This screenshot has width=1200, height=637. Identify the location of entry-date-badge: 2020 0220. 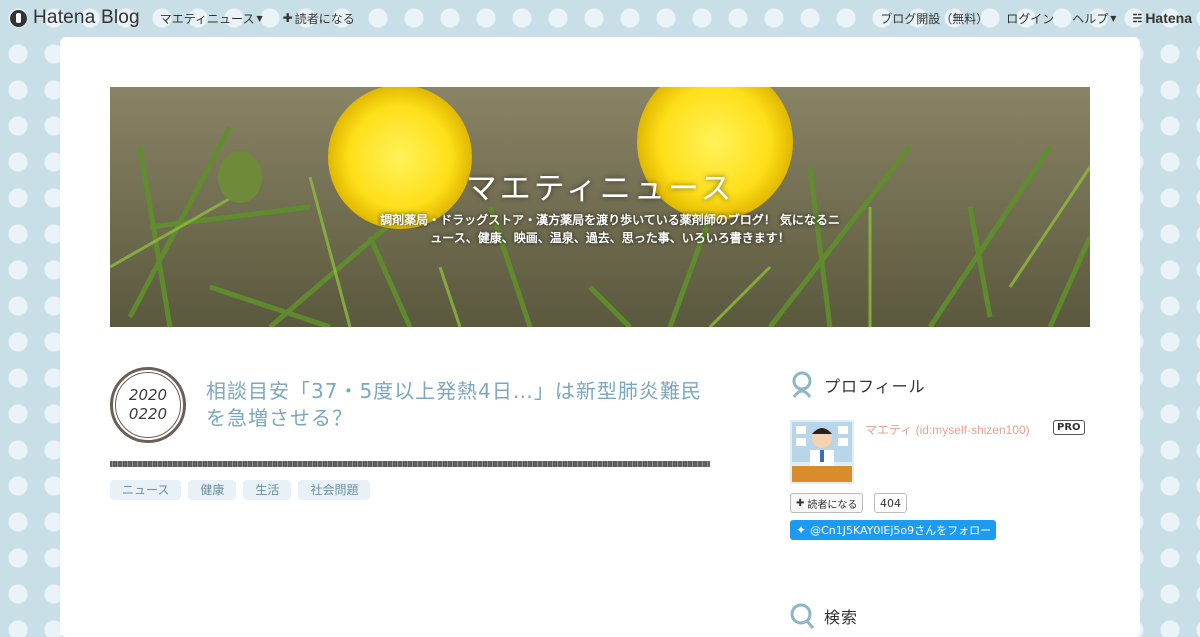
(148, 405).